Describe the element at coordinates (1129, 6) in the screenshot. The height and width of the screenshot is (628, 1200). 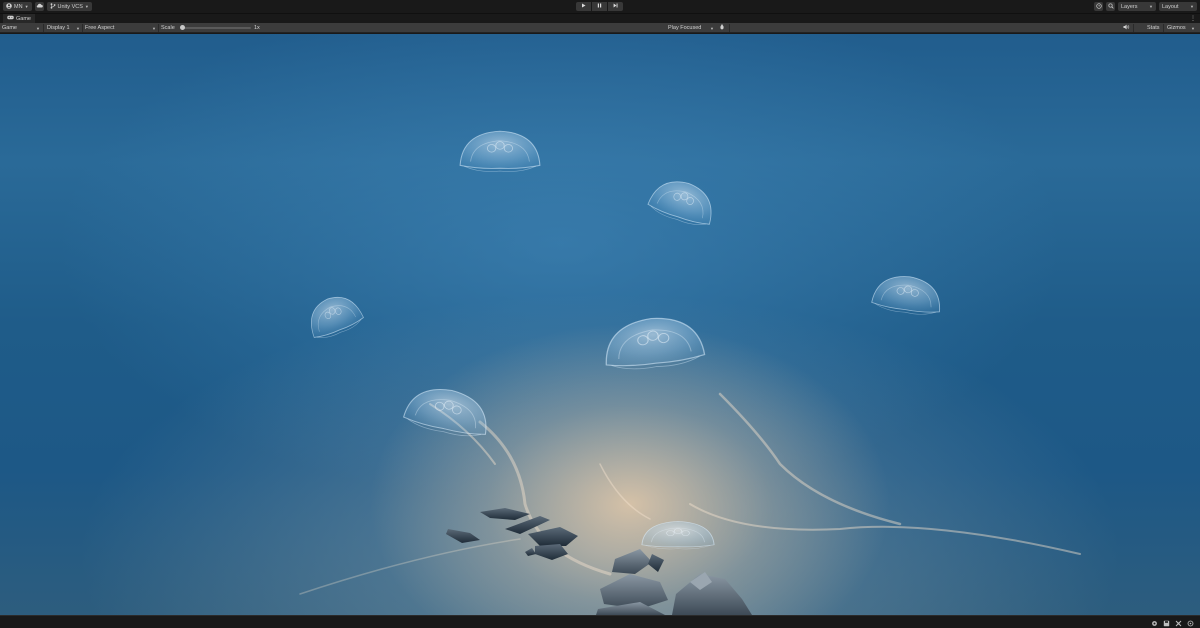
I see `layers-label: Layers` at that location.